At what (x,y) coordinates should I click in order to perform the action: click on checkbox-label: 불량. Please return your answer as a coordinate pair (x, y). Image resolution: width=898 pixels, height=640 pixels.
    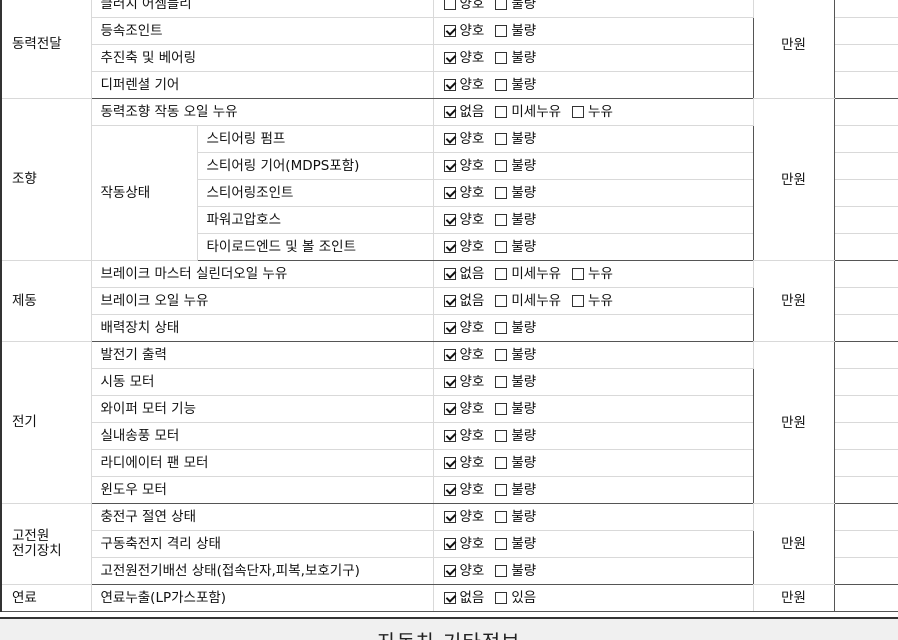
    Looking at the image, I should click on (524, 355).